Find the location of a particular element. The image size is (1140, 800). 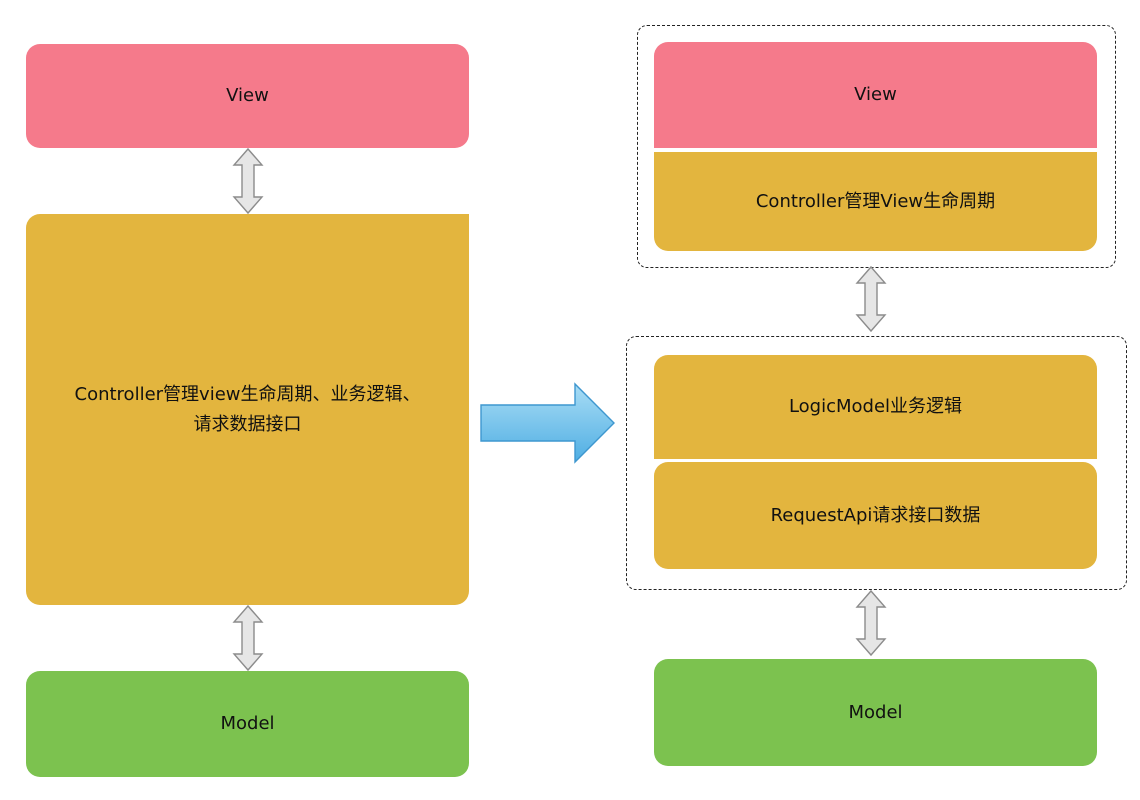

right-logic-box: LogicModel业务逻辑 is located at coordinates (875, 407).